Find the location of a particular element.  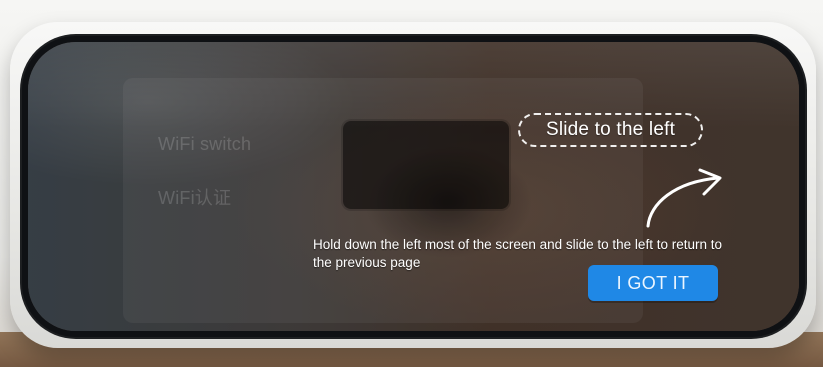

slide-hint-title: Slide to the left is located at coordinates (610, 129).